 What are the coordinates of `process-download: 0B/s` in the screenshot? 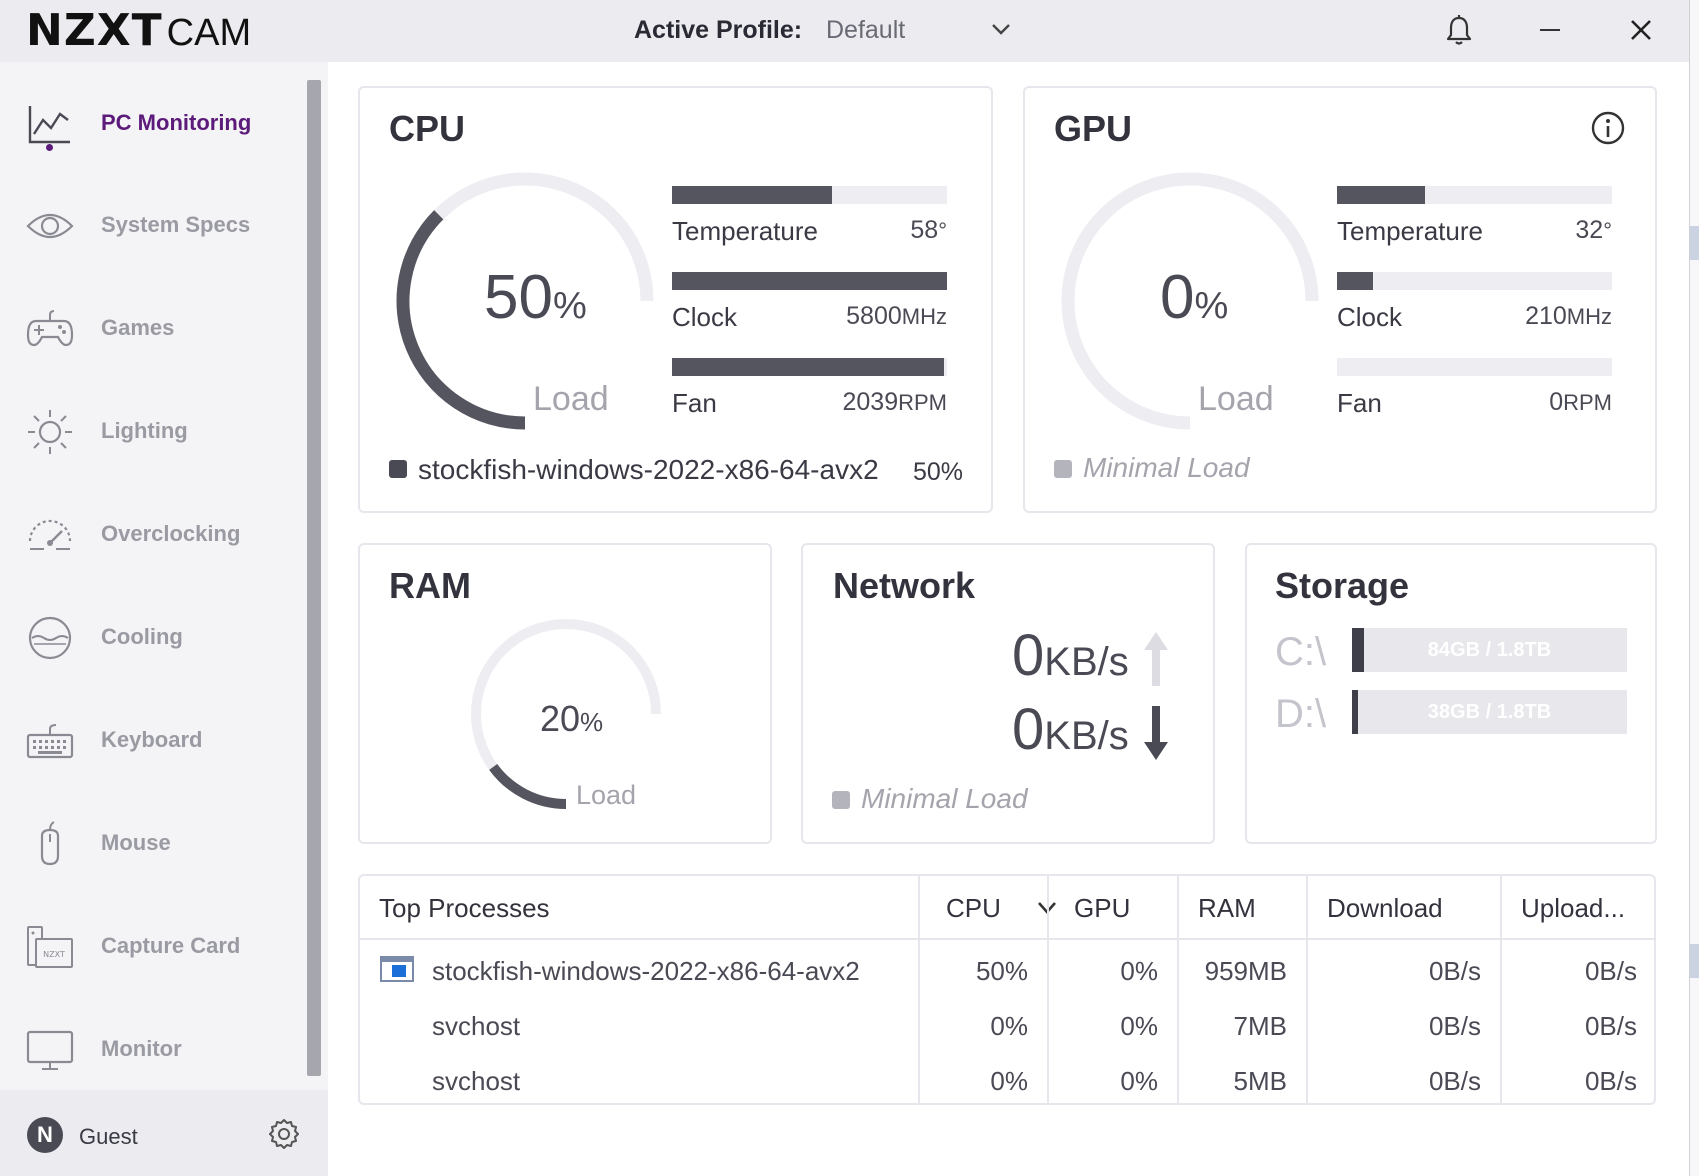 It's located at (1454, 1081).